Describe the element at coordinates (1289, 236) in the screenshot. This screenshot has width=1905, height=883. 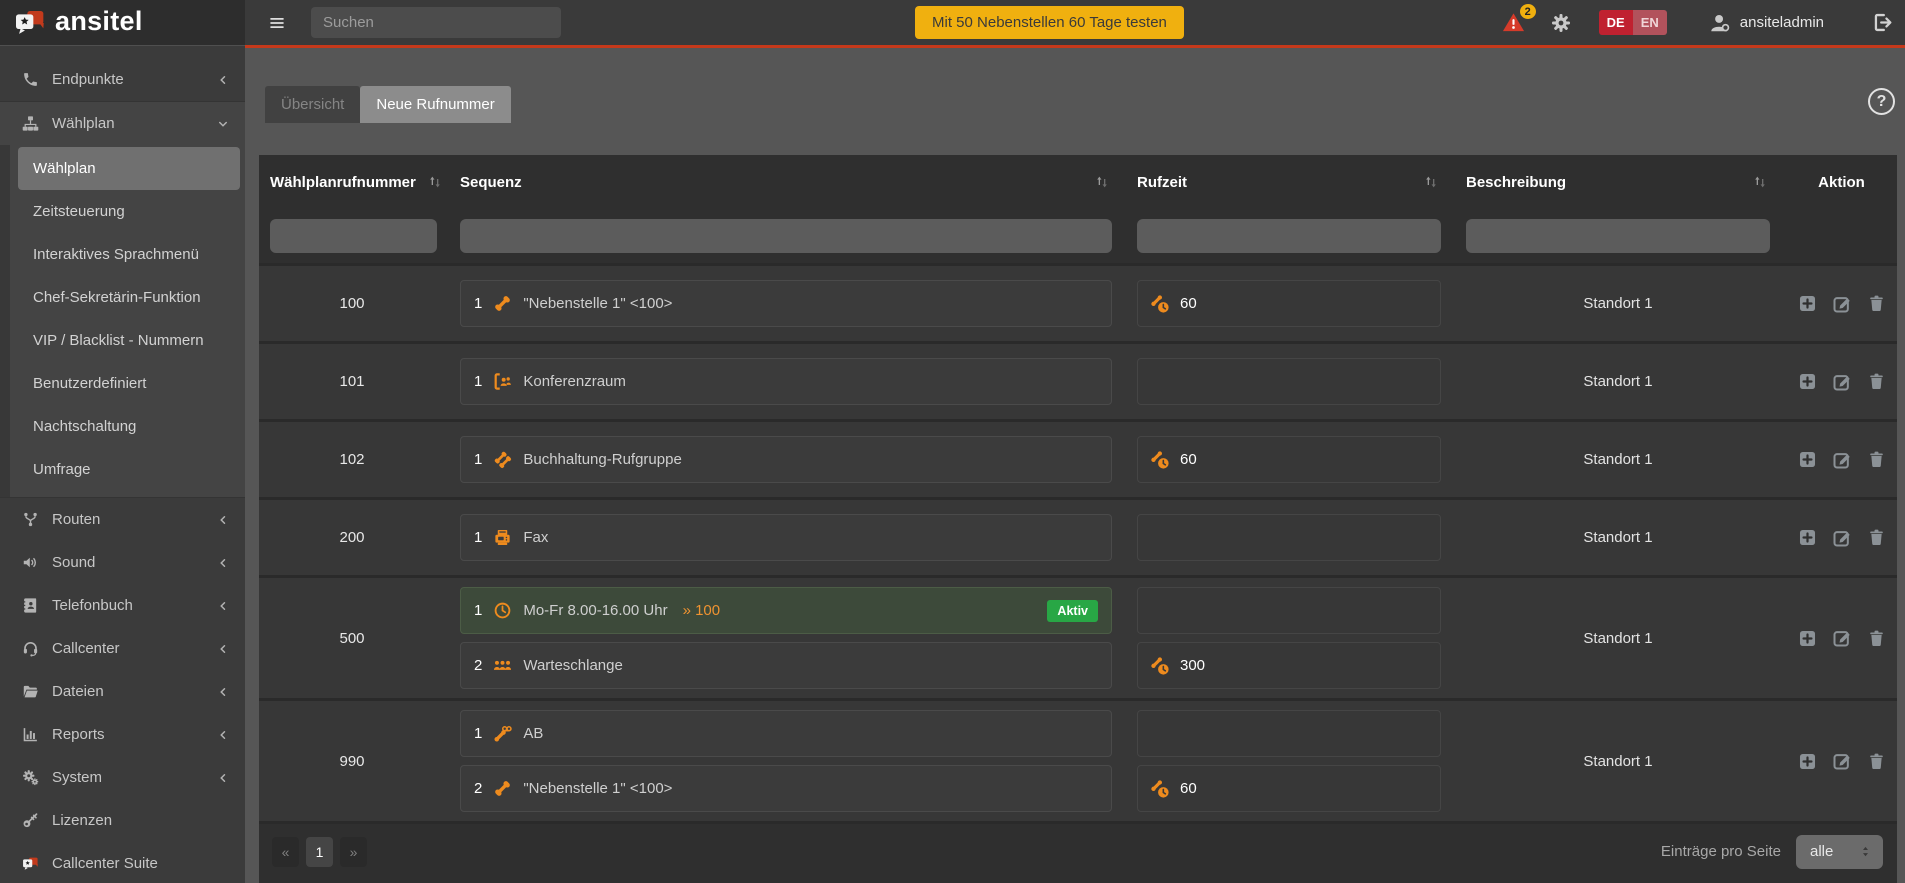
I see `filter-rufzeit-input` at that location.